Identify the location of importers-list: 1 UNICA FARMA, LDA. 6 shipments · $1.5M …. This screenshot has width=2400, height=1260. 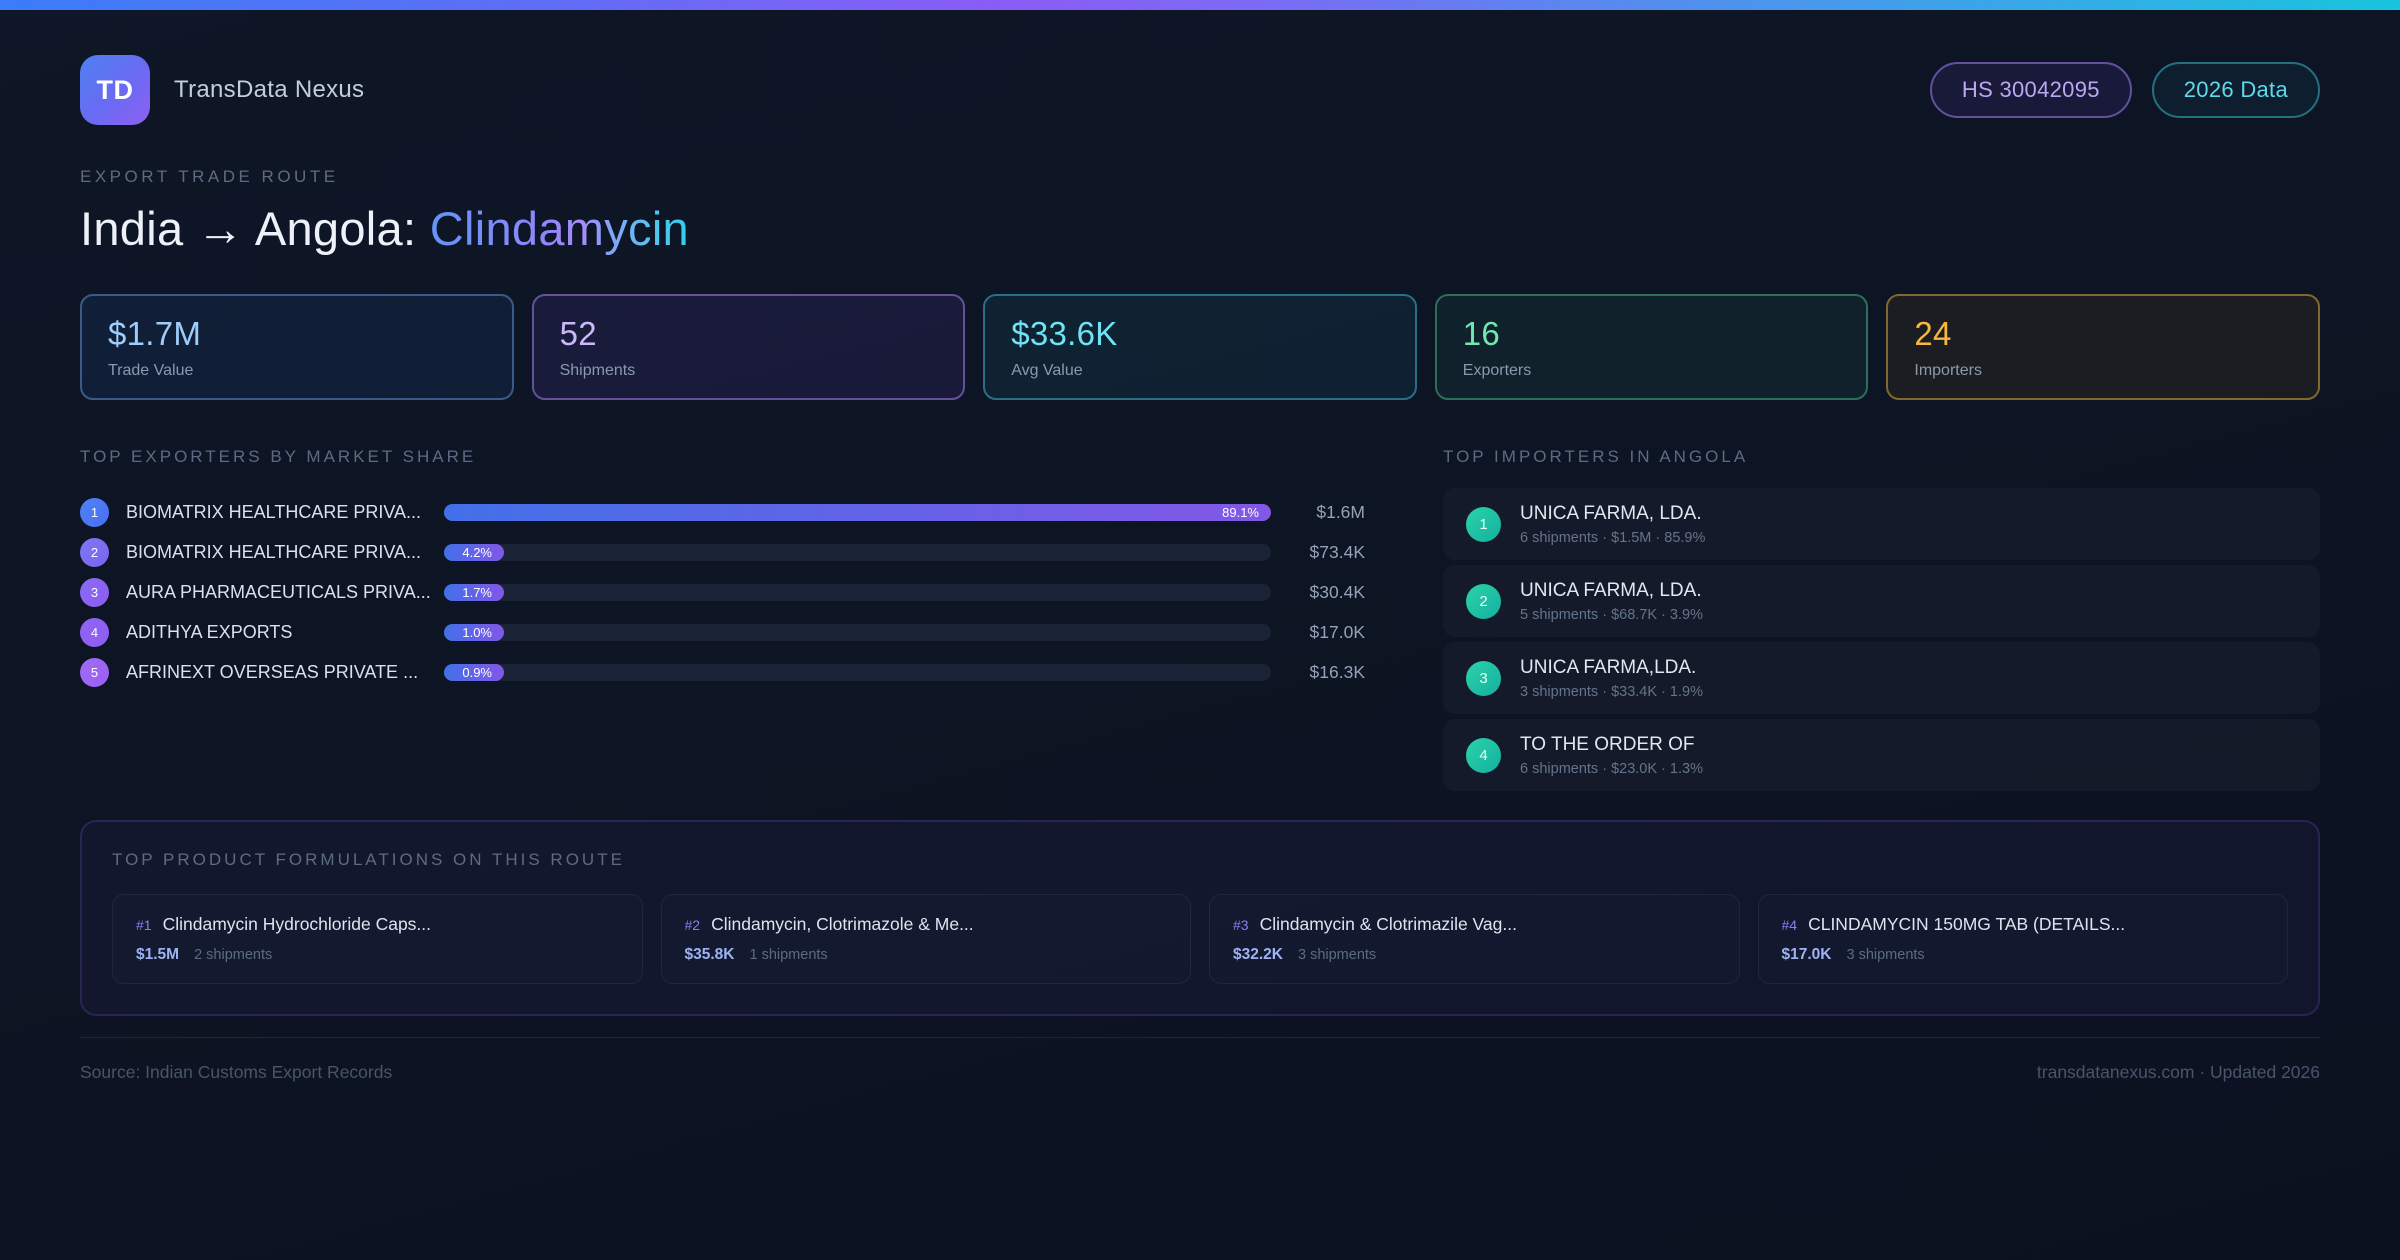
(1881, 639).